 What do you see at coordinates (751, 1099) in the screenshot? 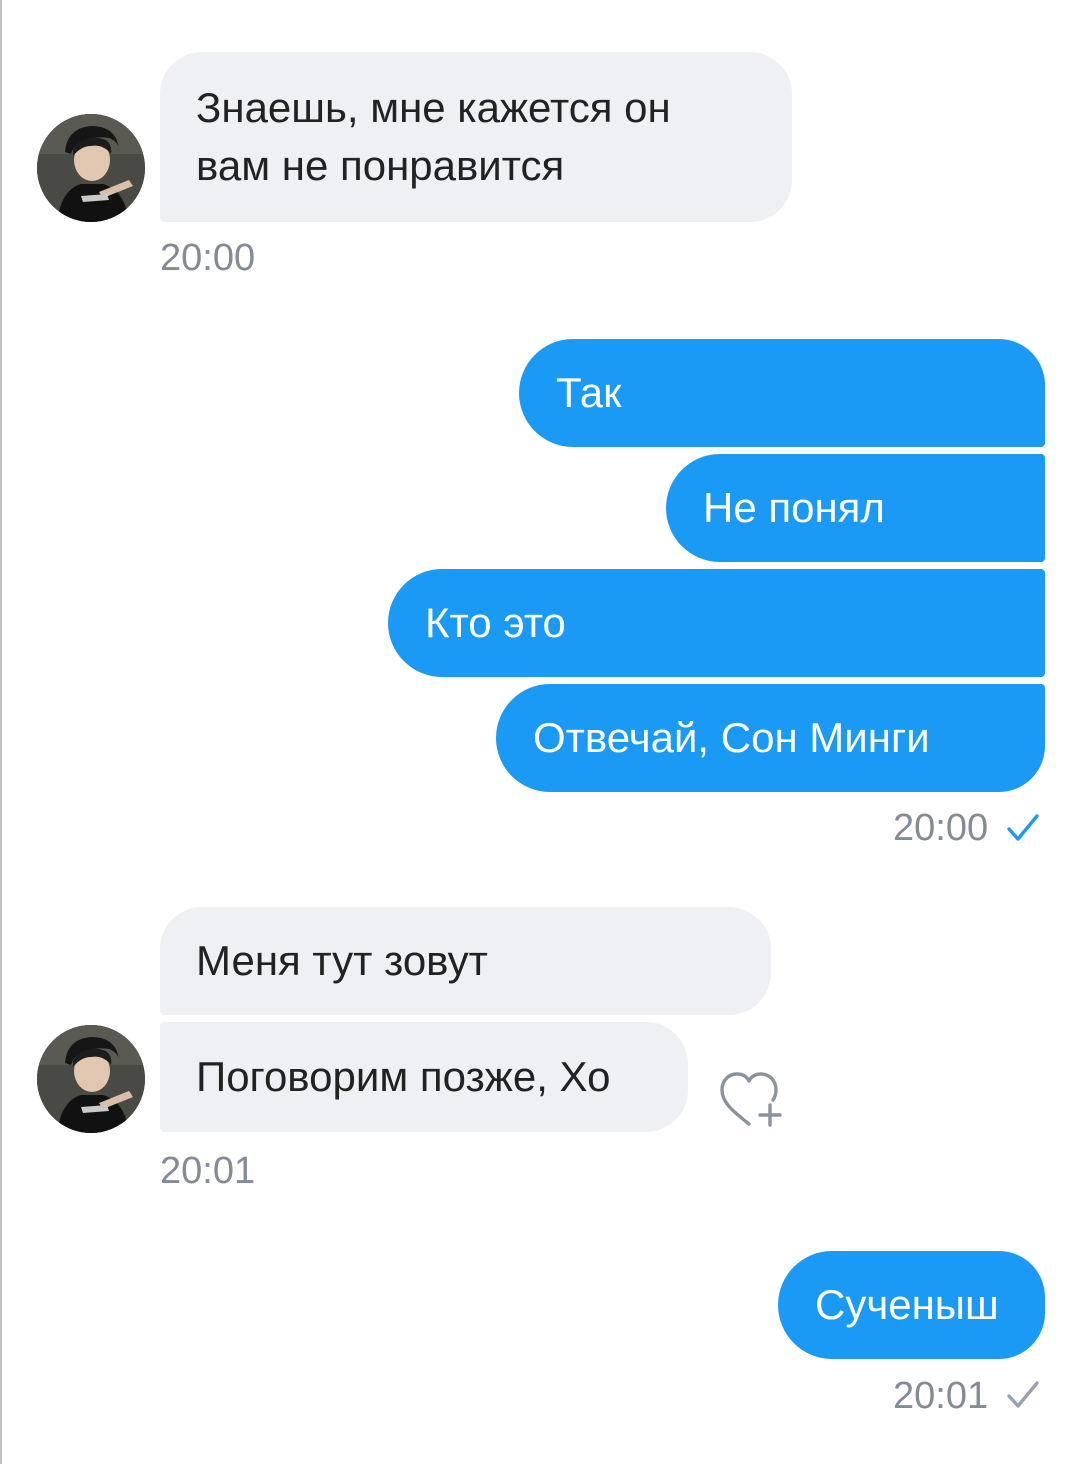
I see `heart-add-icon` at bounding box center [751, 1099].